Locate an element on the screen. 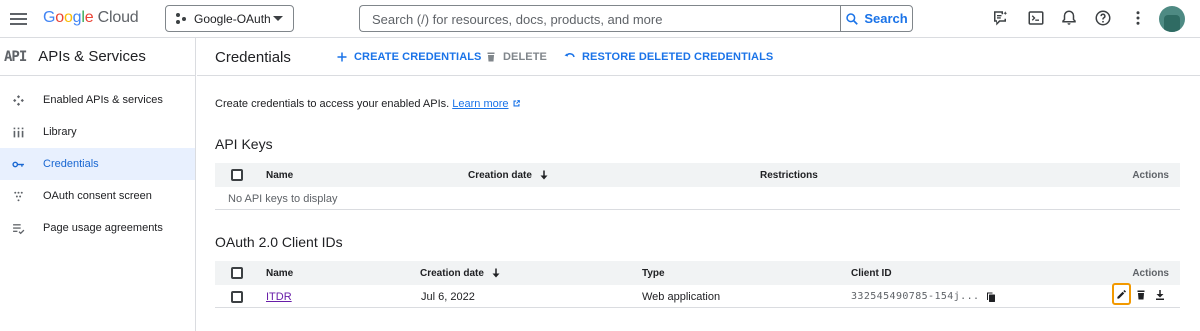  project-name: Google-OAuth is located at coordinates (232, 18).